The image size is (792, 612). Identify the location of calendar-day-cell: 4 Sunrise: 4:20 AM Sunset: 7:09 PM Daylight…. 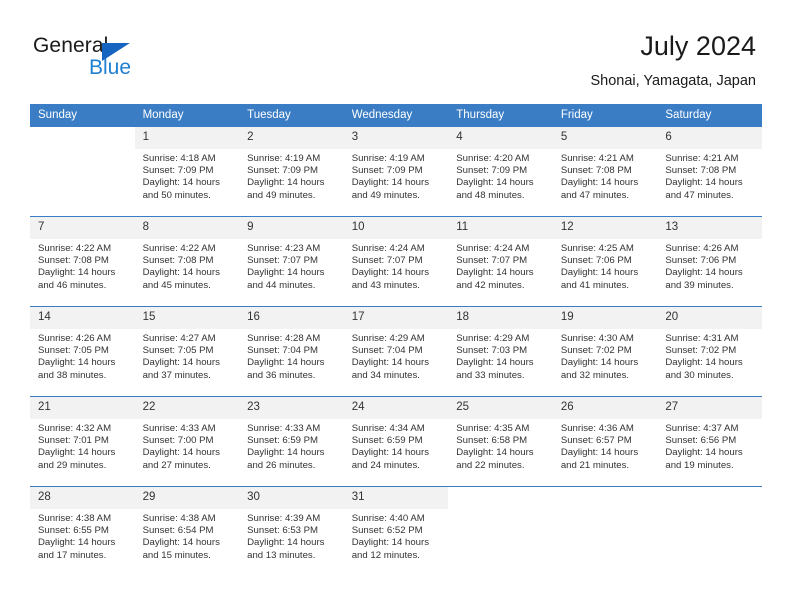
(500, 171).